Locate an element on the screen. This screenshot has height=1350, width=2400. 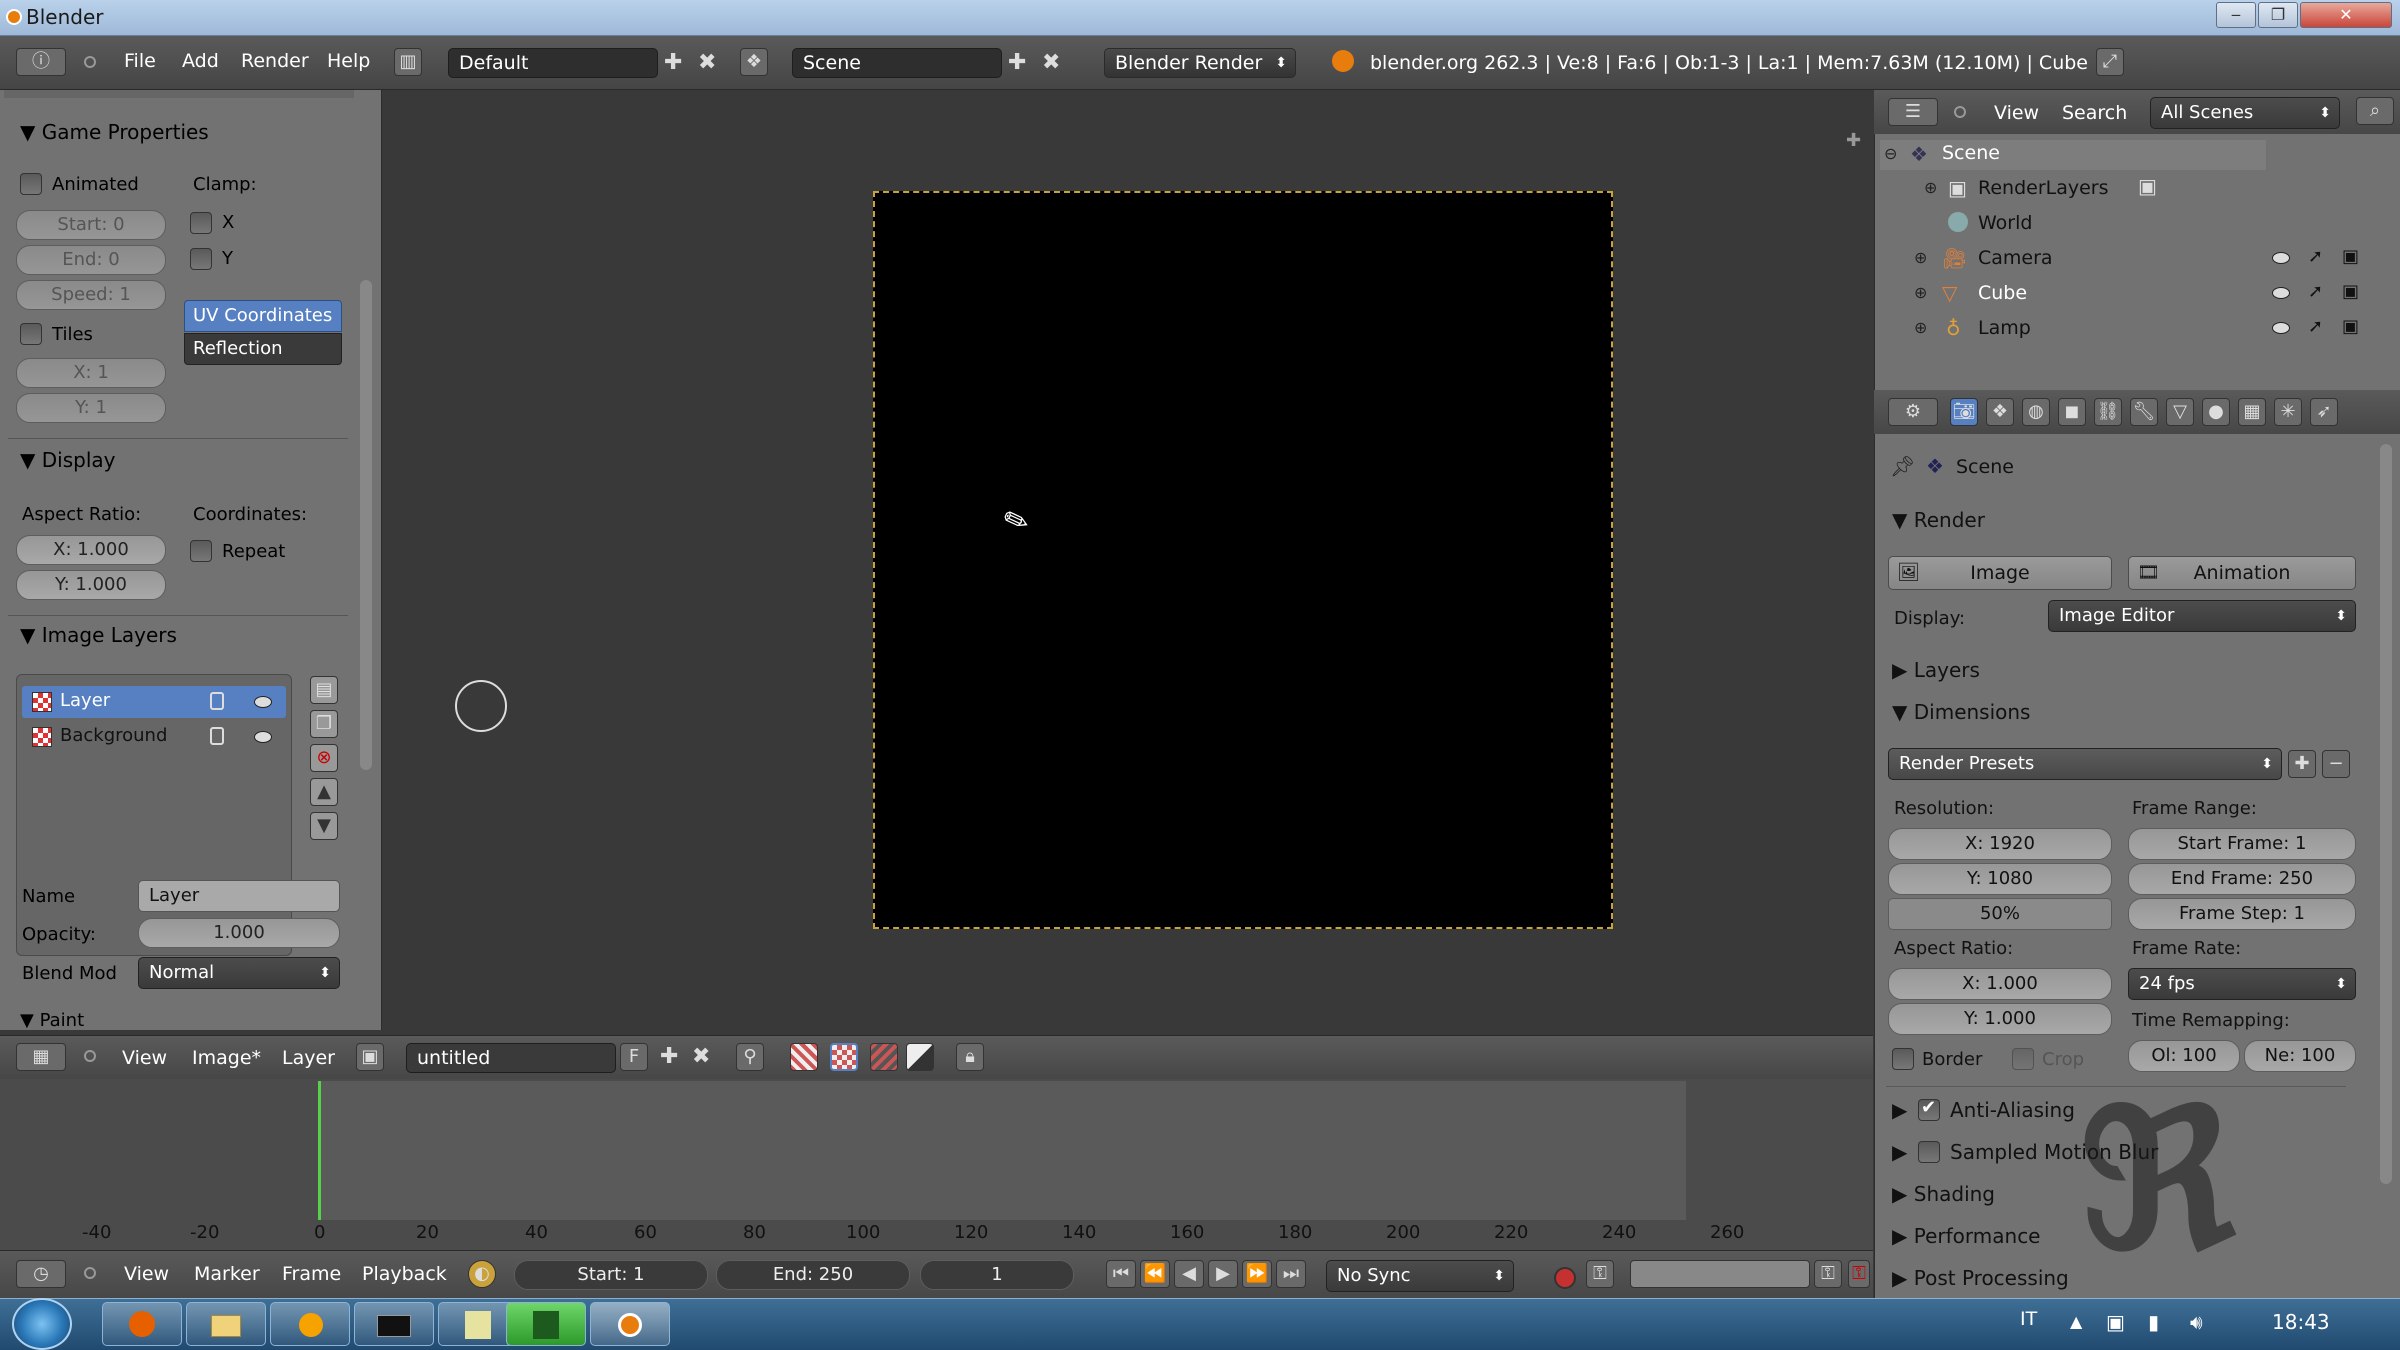
particles-tab-icon: ✳ is located at coordinates (2288, 412).